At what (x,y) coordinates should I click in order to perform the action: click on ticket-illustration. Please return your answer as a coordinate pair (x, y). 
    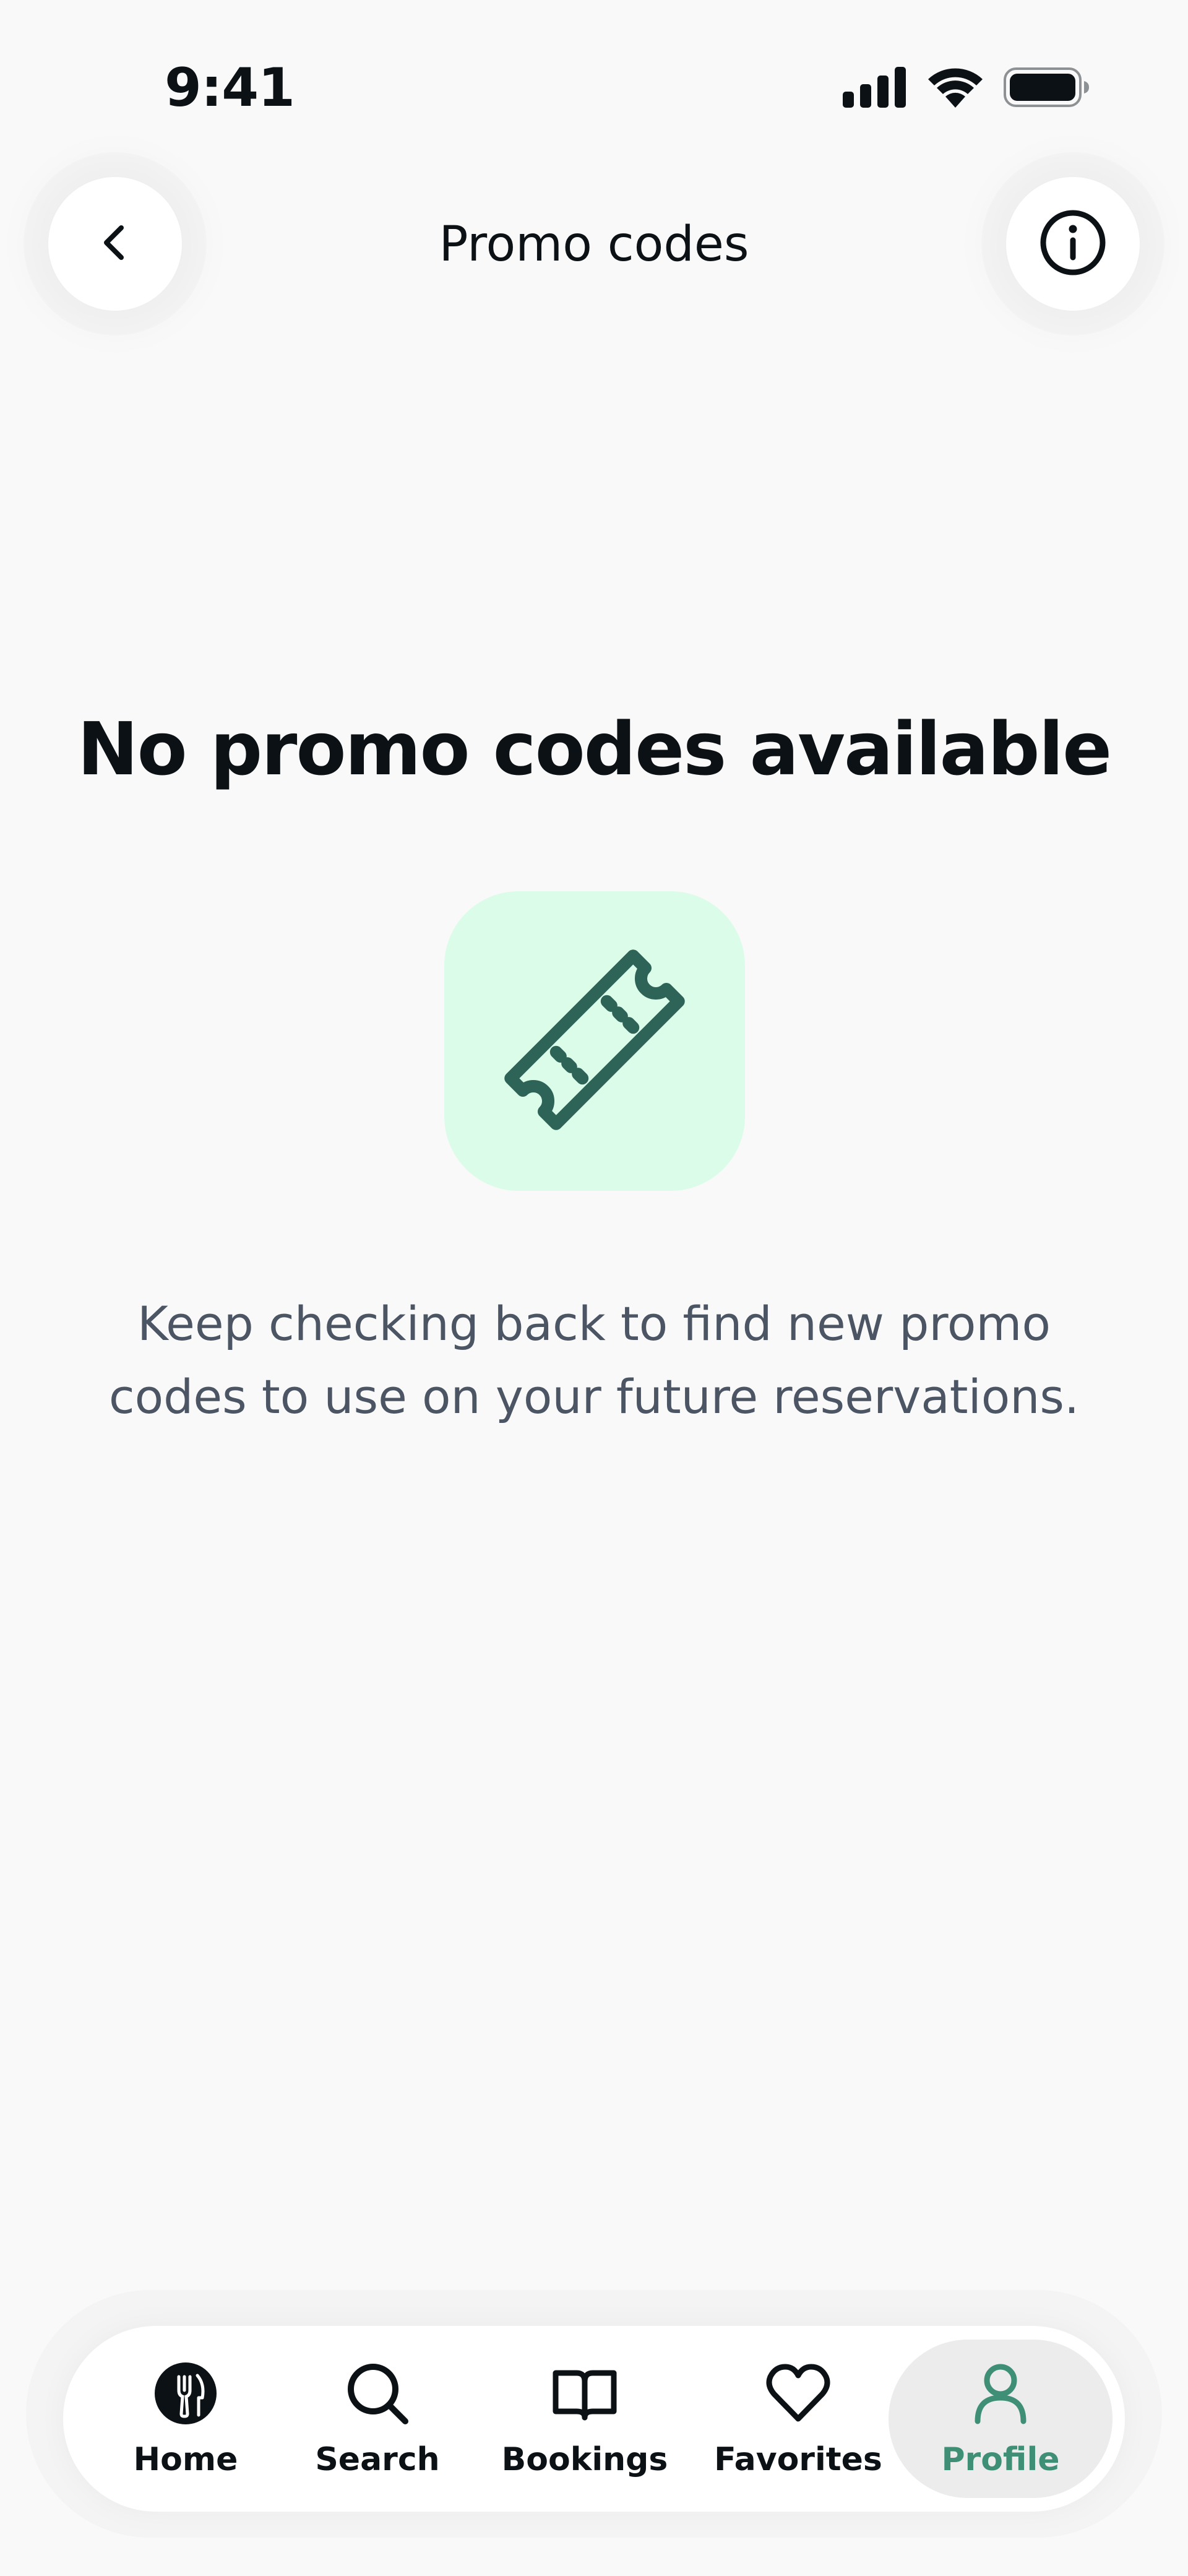
    Looking at the image, I should click on (594, 1041).